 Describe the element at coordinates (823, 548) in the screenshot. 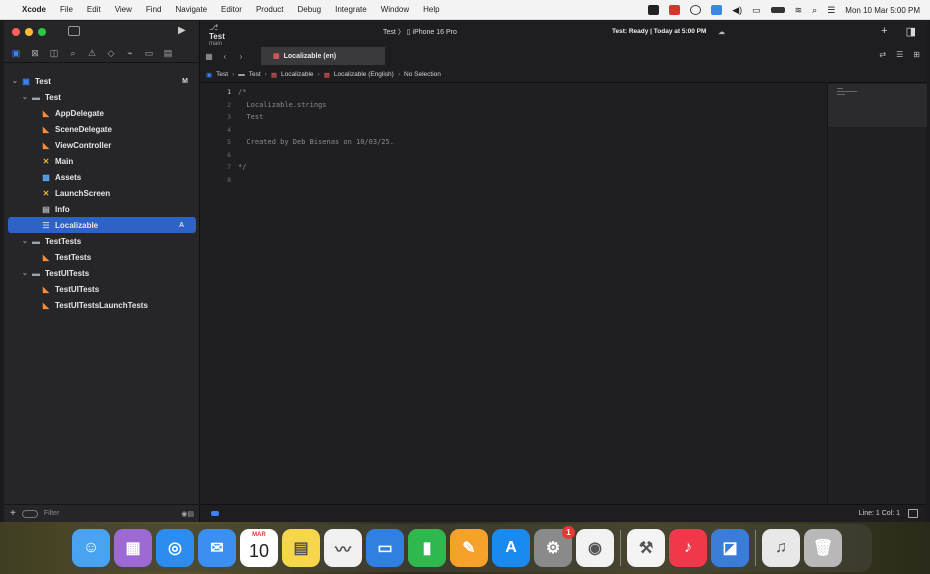

I see `trash-icon: 🗑` at that location.